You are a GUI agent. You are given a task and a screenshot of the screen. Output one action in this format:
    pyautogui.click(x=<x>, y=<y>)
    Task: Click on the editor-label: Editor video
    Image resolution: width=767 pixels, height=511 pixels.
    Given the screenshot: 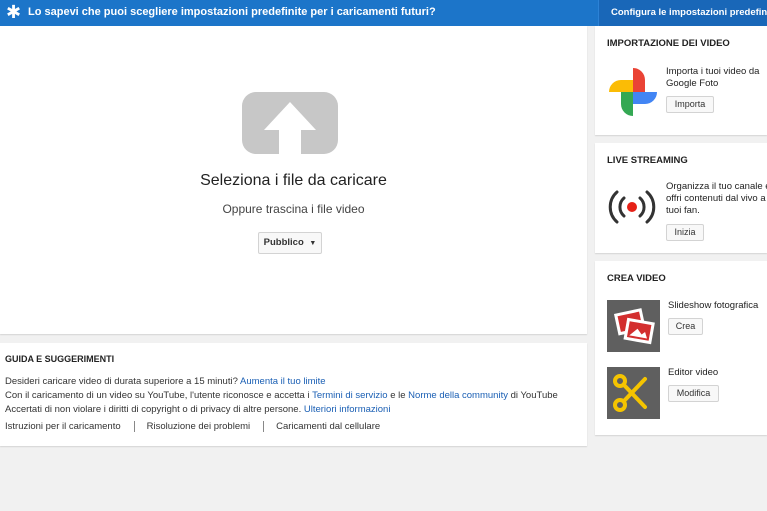 What is the action you would take?
    pyautogui.click(x=693, y=372)
    